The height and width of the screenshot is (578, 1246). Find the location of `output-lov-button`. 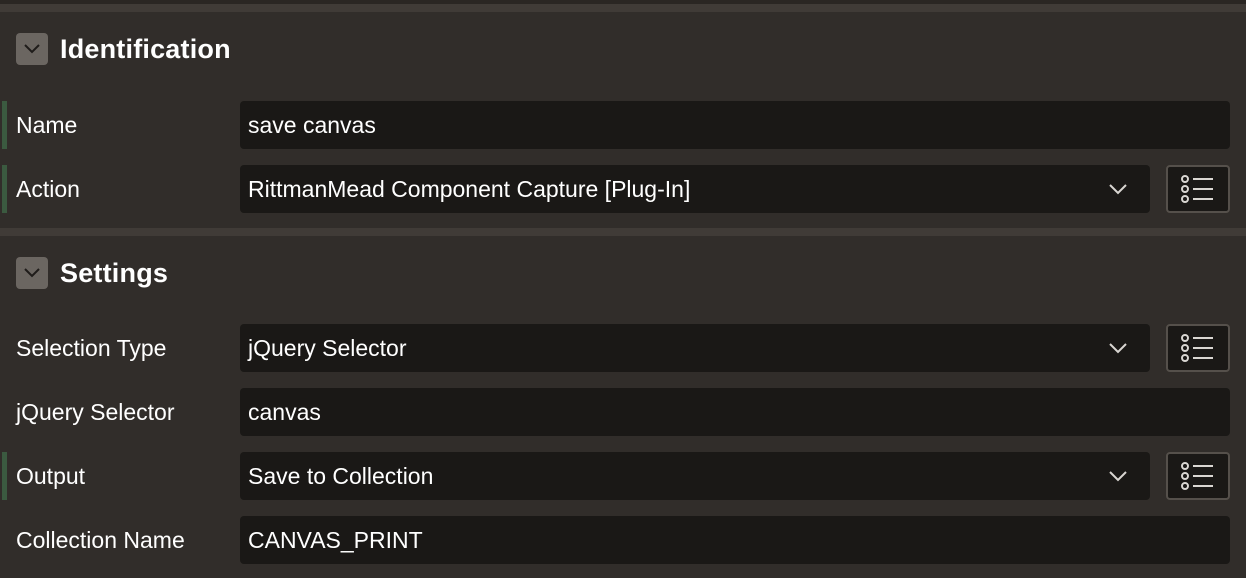

output-lov-button is located at coordinates (1198, 476).